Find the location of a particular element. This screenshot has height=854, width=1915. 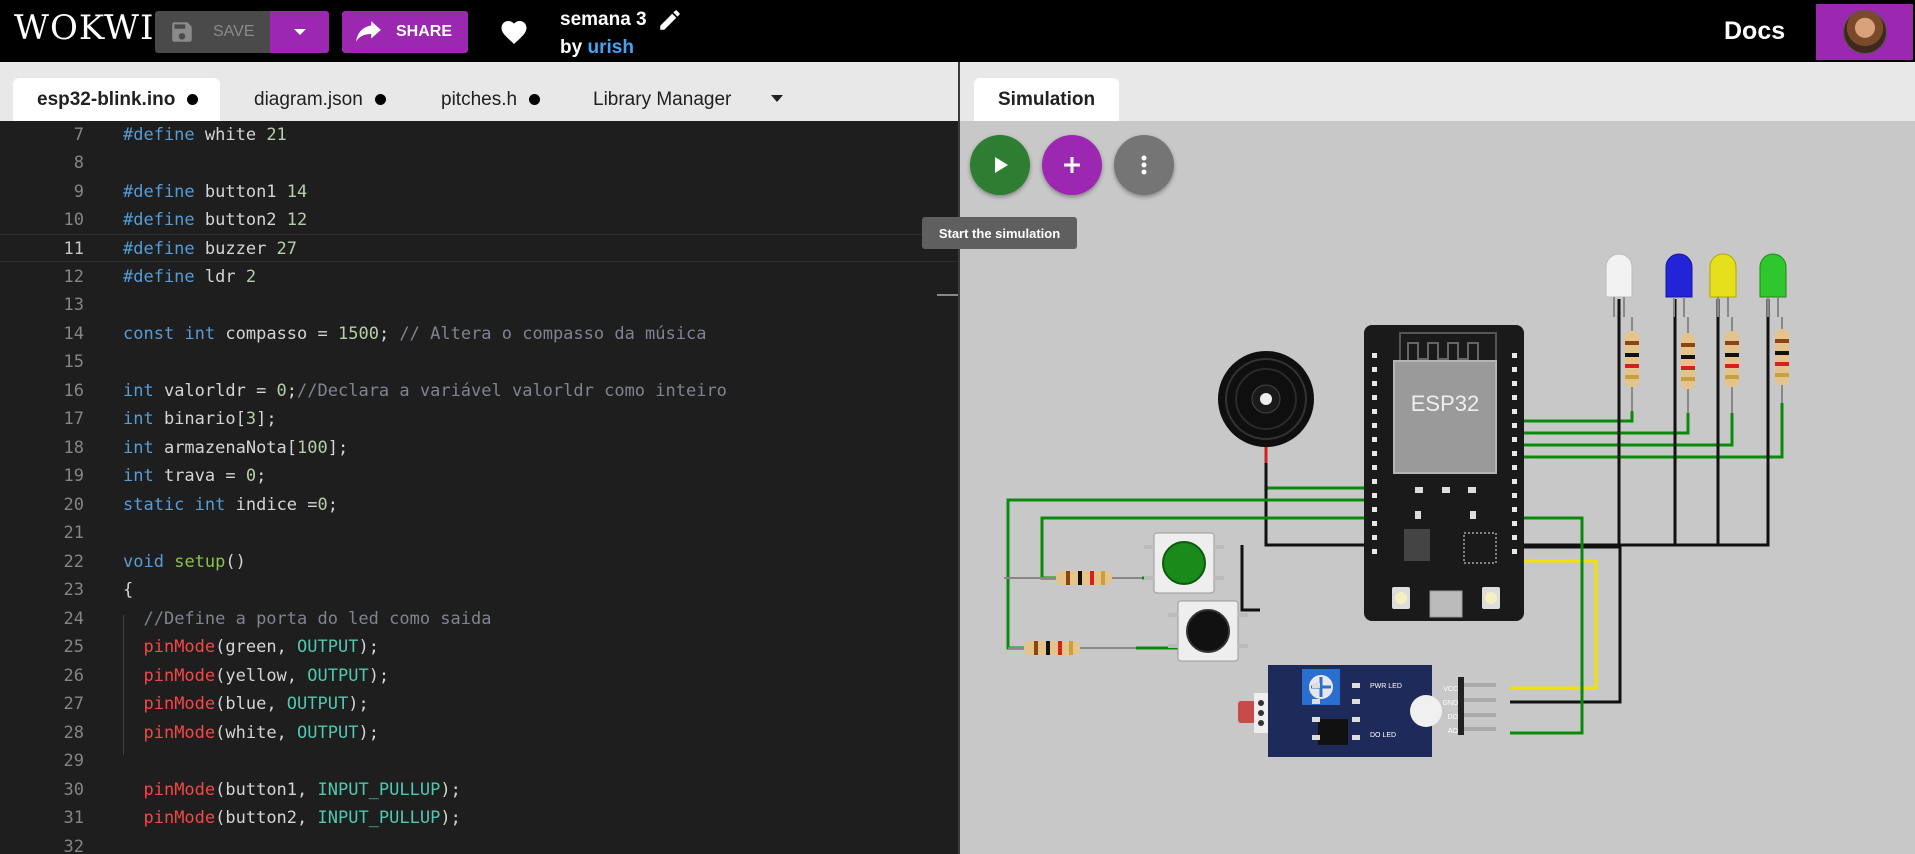

line-number: 17 is located at coordinates (73, 419).